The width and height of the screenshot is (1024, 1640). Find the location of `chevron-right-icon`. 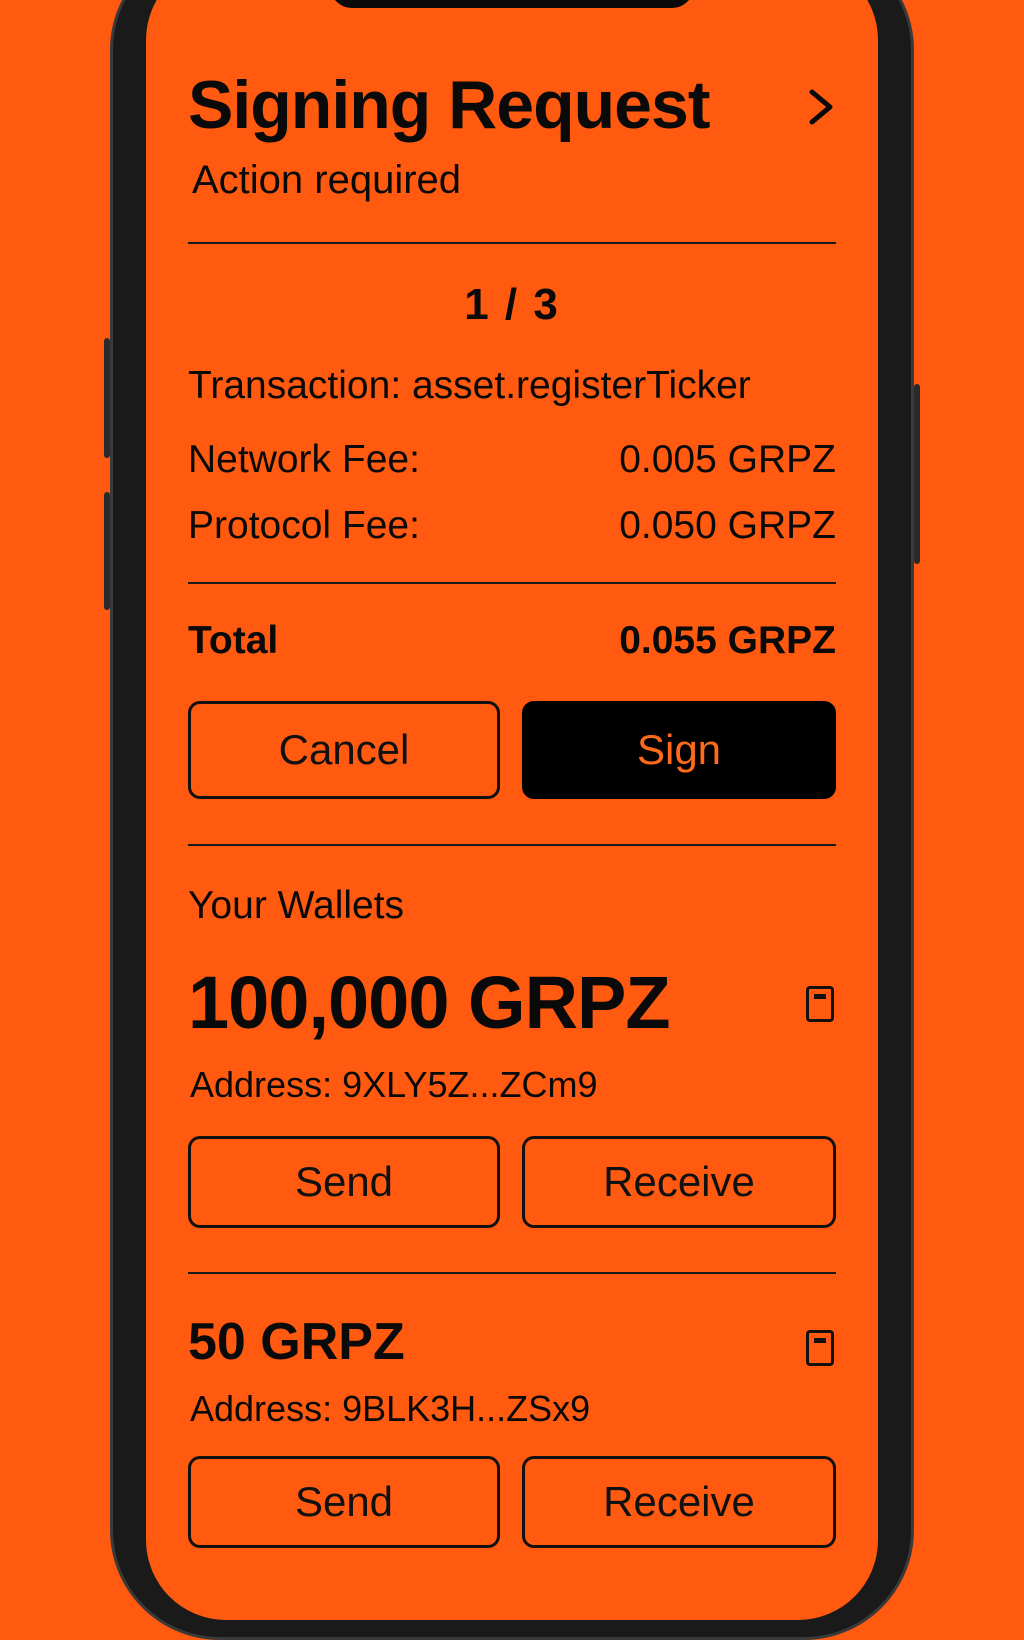

chevron-right-icon is located at coordinates (821, 107).